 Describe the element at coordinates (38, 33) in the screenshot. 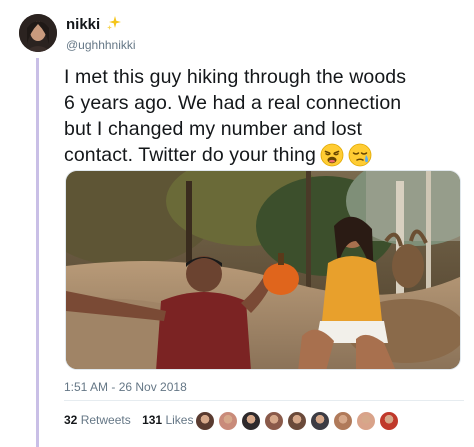

I see `user-avatar` at that location.